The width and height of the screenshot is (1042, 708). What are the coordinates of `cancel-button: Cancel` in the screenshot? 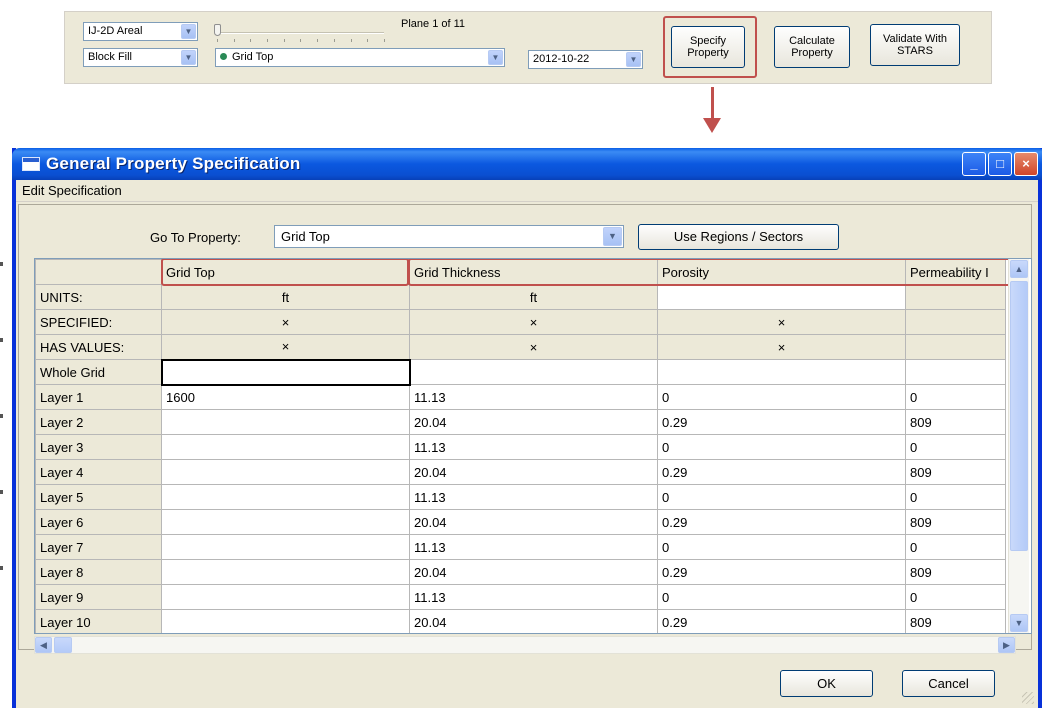 It's located at (948, 683).